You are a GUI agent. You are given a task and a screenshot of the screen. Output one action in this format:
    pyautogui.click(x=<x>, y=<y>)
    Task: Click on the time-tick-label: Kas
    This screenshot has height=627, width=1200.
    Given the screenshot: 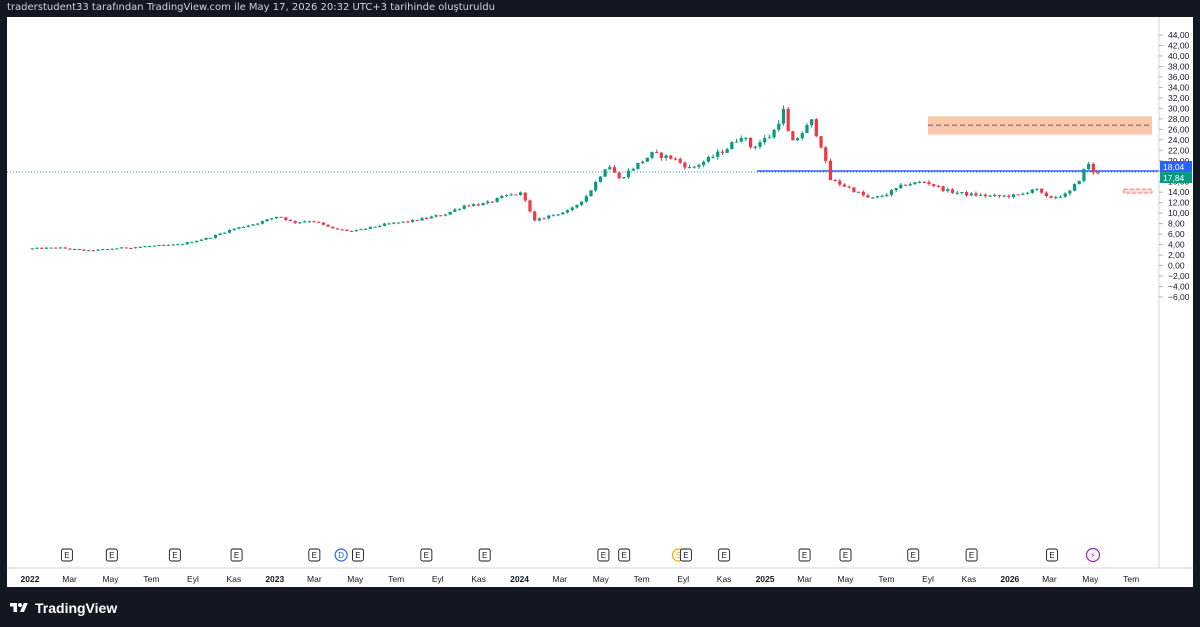 What is the action you would take?
    pyautogui.click(x=478, y=579)
    